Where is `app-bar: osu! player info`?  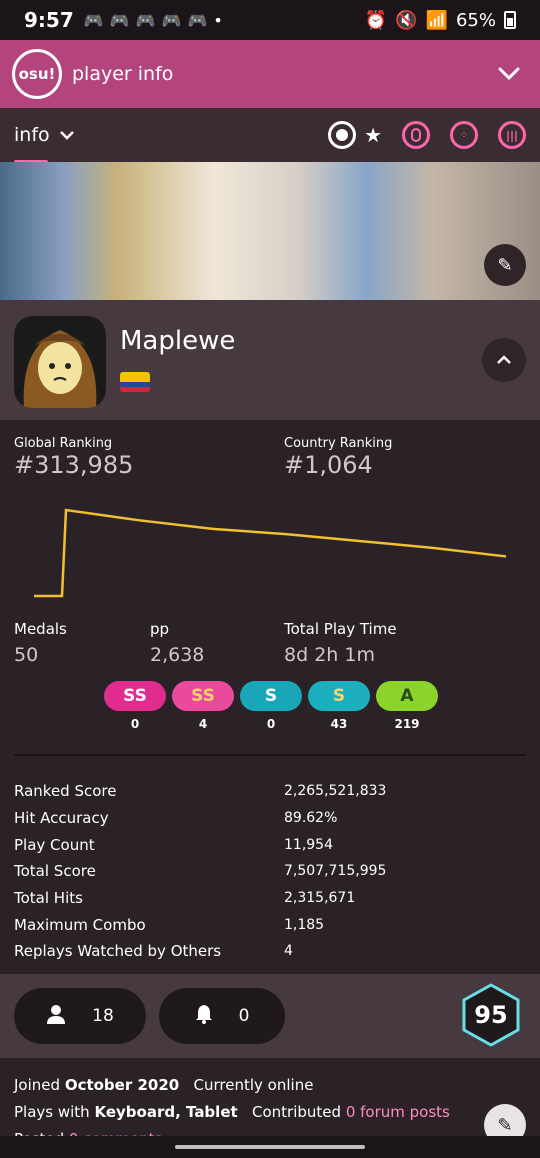
app-bar: osu! player info is located at coordinates (270, 74).